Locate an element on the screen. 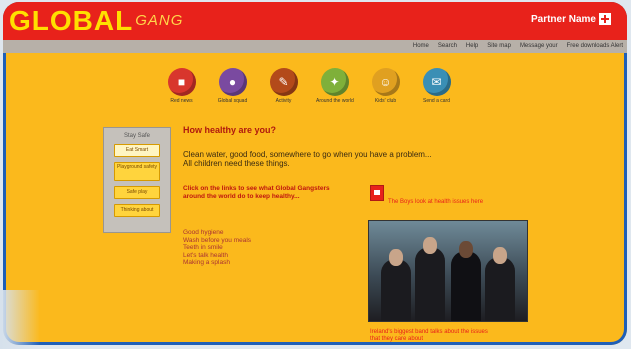  partner-logo: Partner Name is located at coordinates (571, 19).